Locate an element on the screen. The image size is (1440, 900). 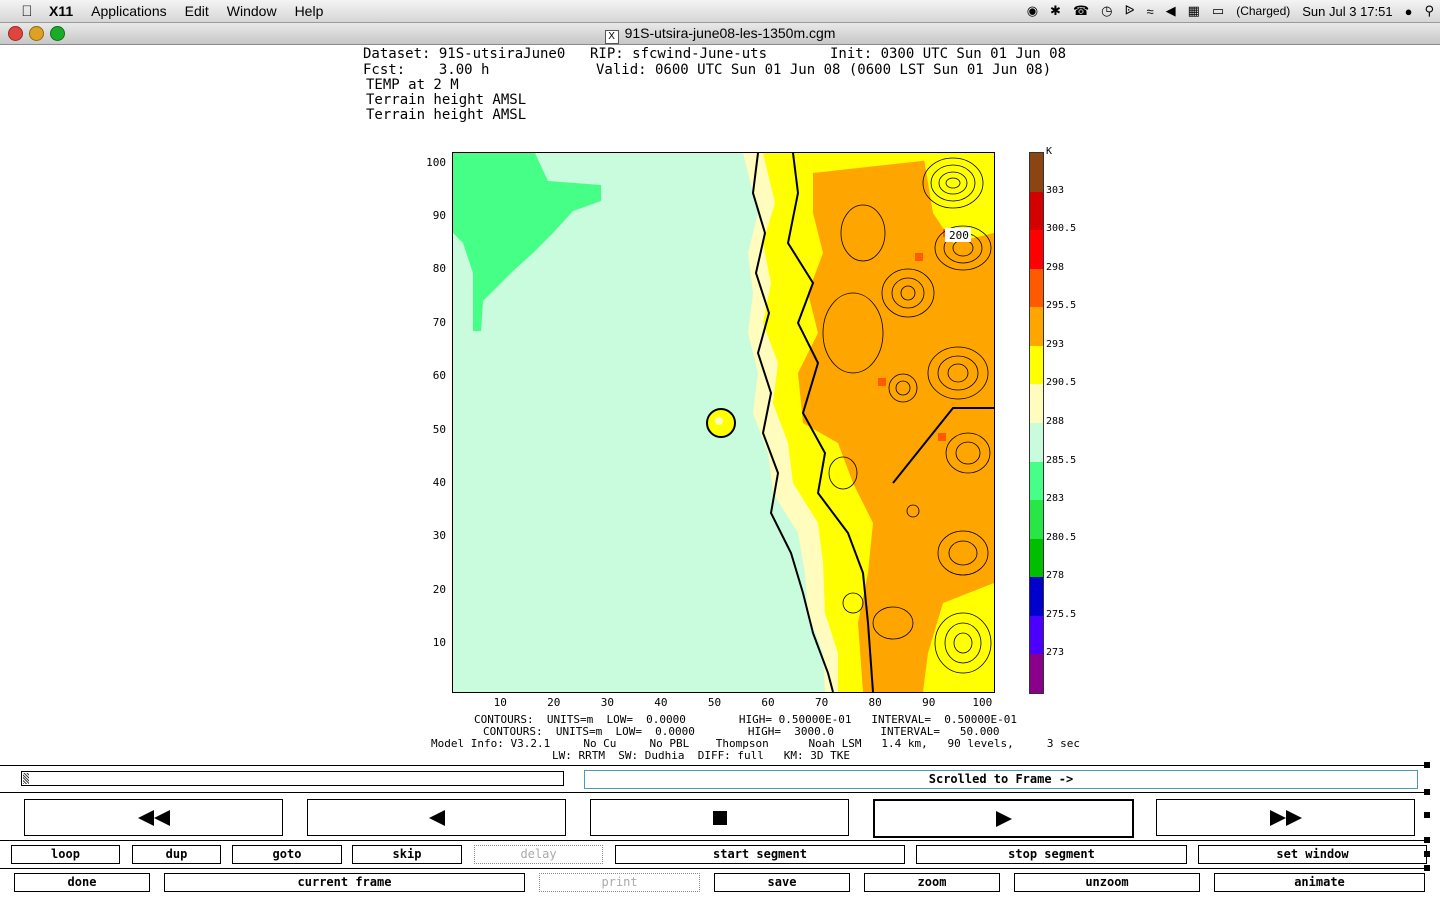
x-tick-label: 100 is located at coordinates (982, 702).